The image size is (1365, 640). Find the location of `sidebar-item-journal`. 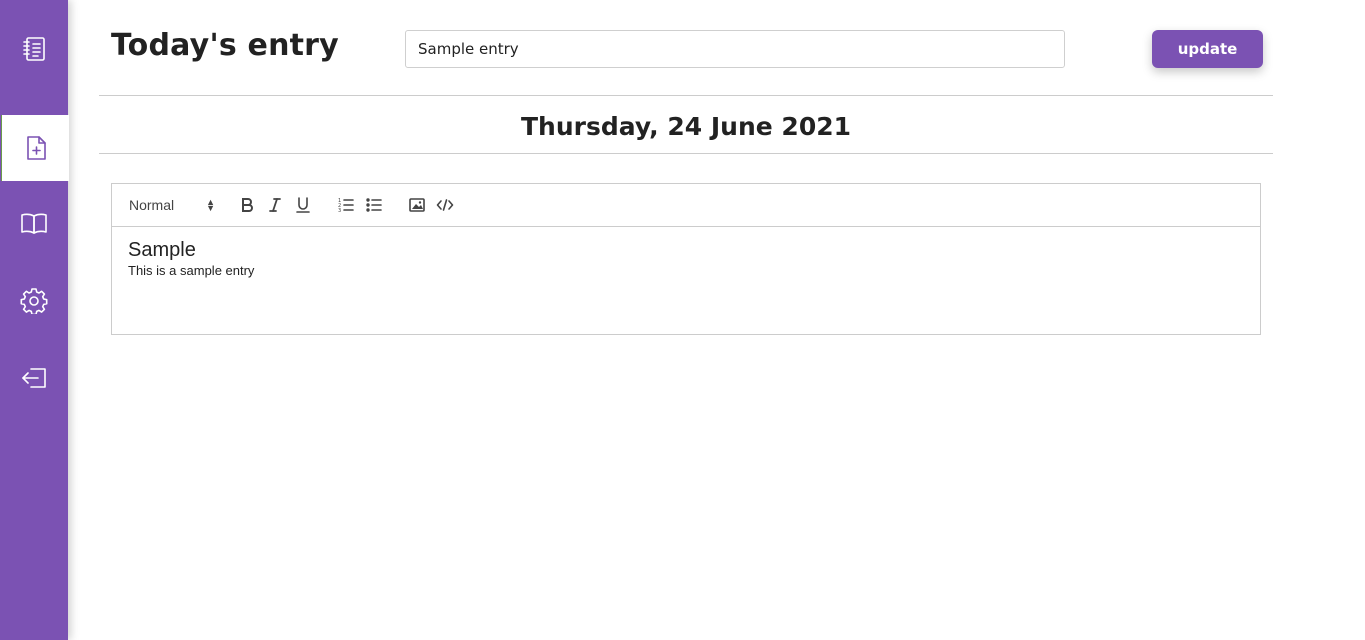

sidebar-item-journal is located at coordinates (34, 49).